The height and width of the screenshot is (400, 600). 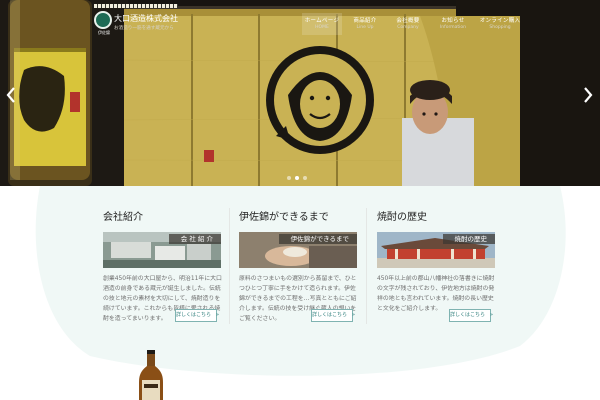 What do you see at coordinates (365, 27) in the screenshot?
I see `nav-lineup-sublabel: Line Up` at bounding box center [365, 27].